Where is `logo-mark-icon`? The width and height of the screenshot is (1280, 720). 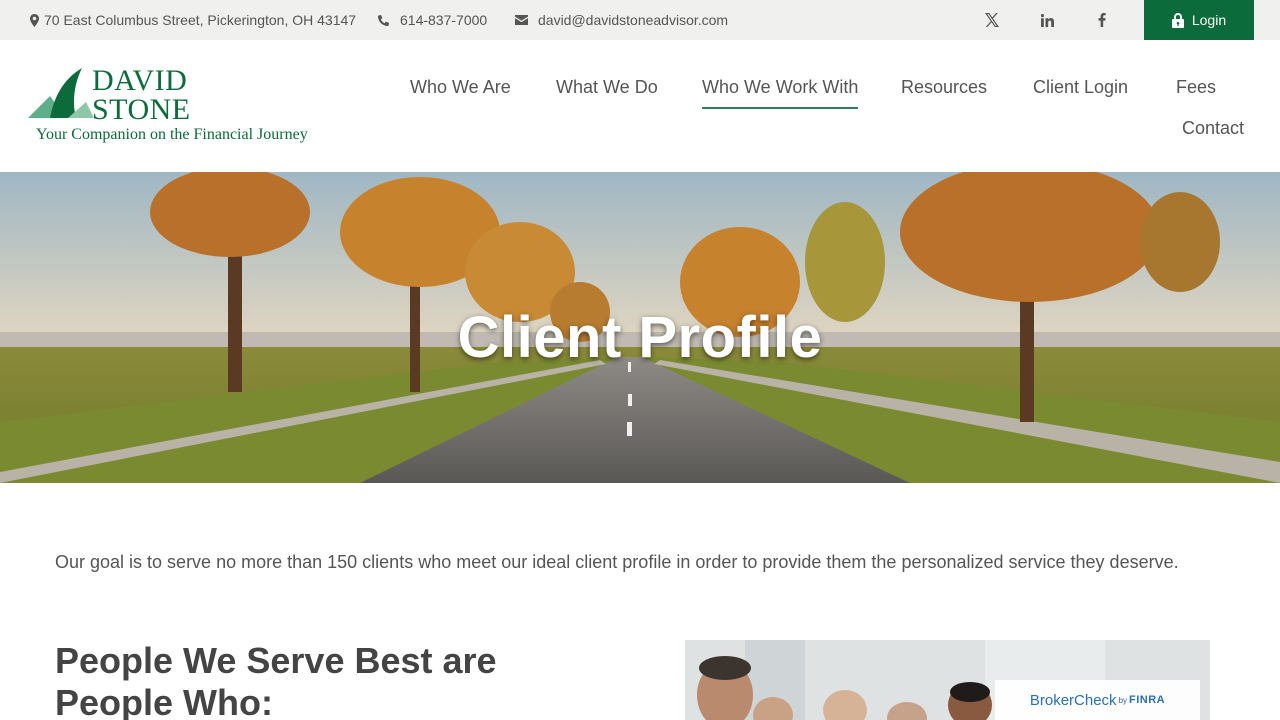 logo-mark-icon is located at coordinates (61, 93).